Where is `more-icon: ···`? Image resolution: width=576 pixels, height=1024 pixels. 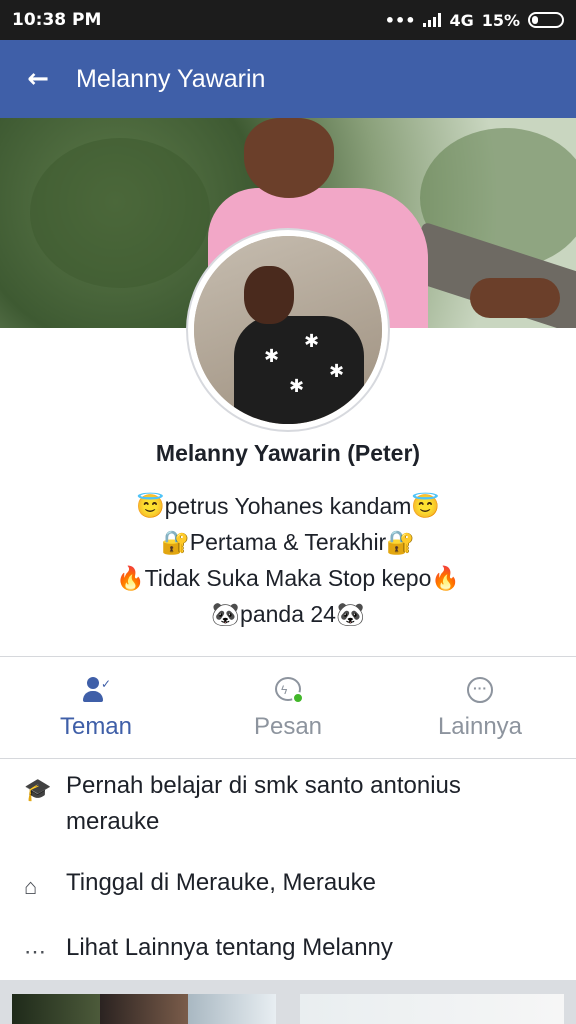 more-icon: ··· is located at coordinates (480, 690).